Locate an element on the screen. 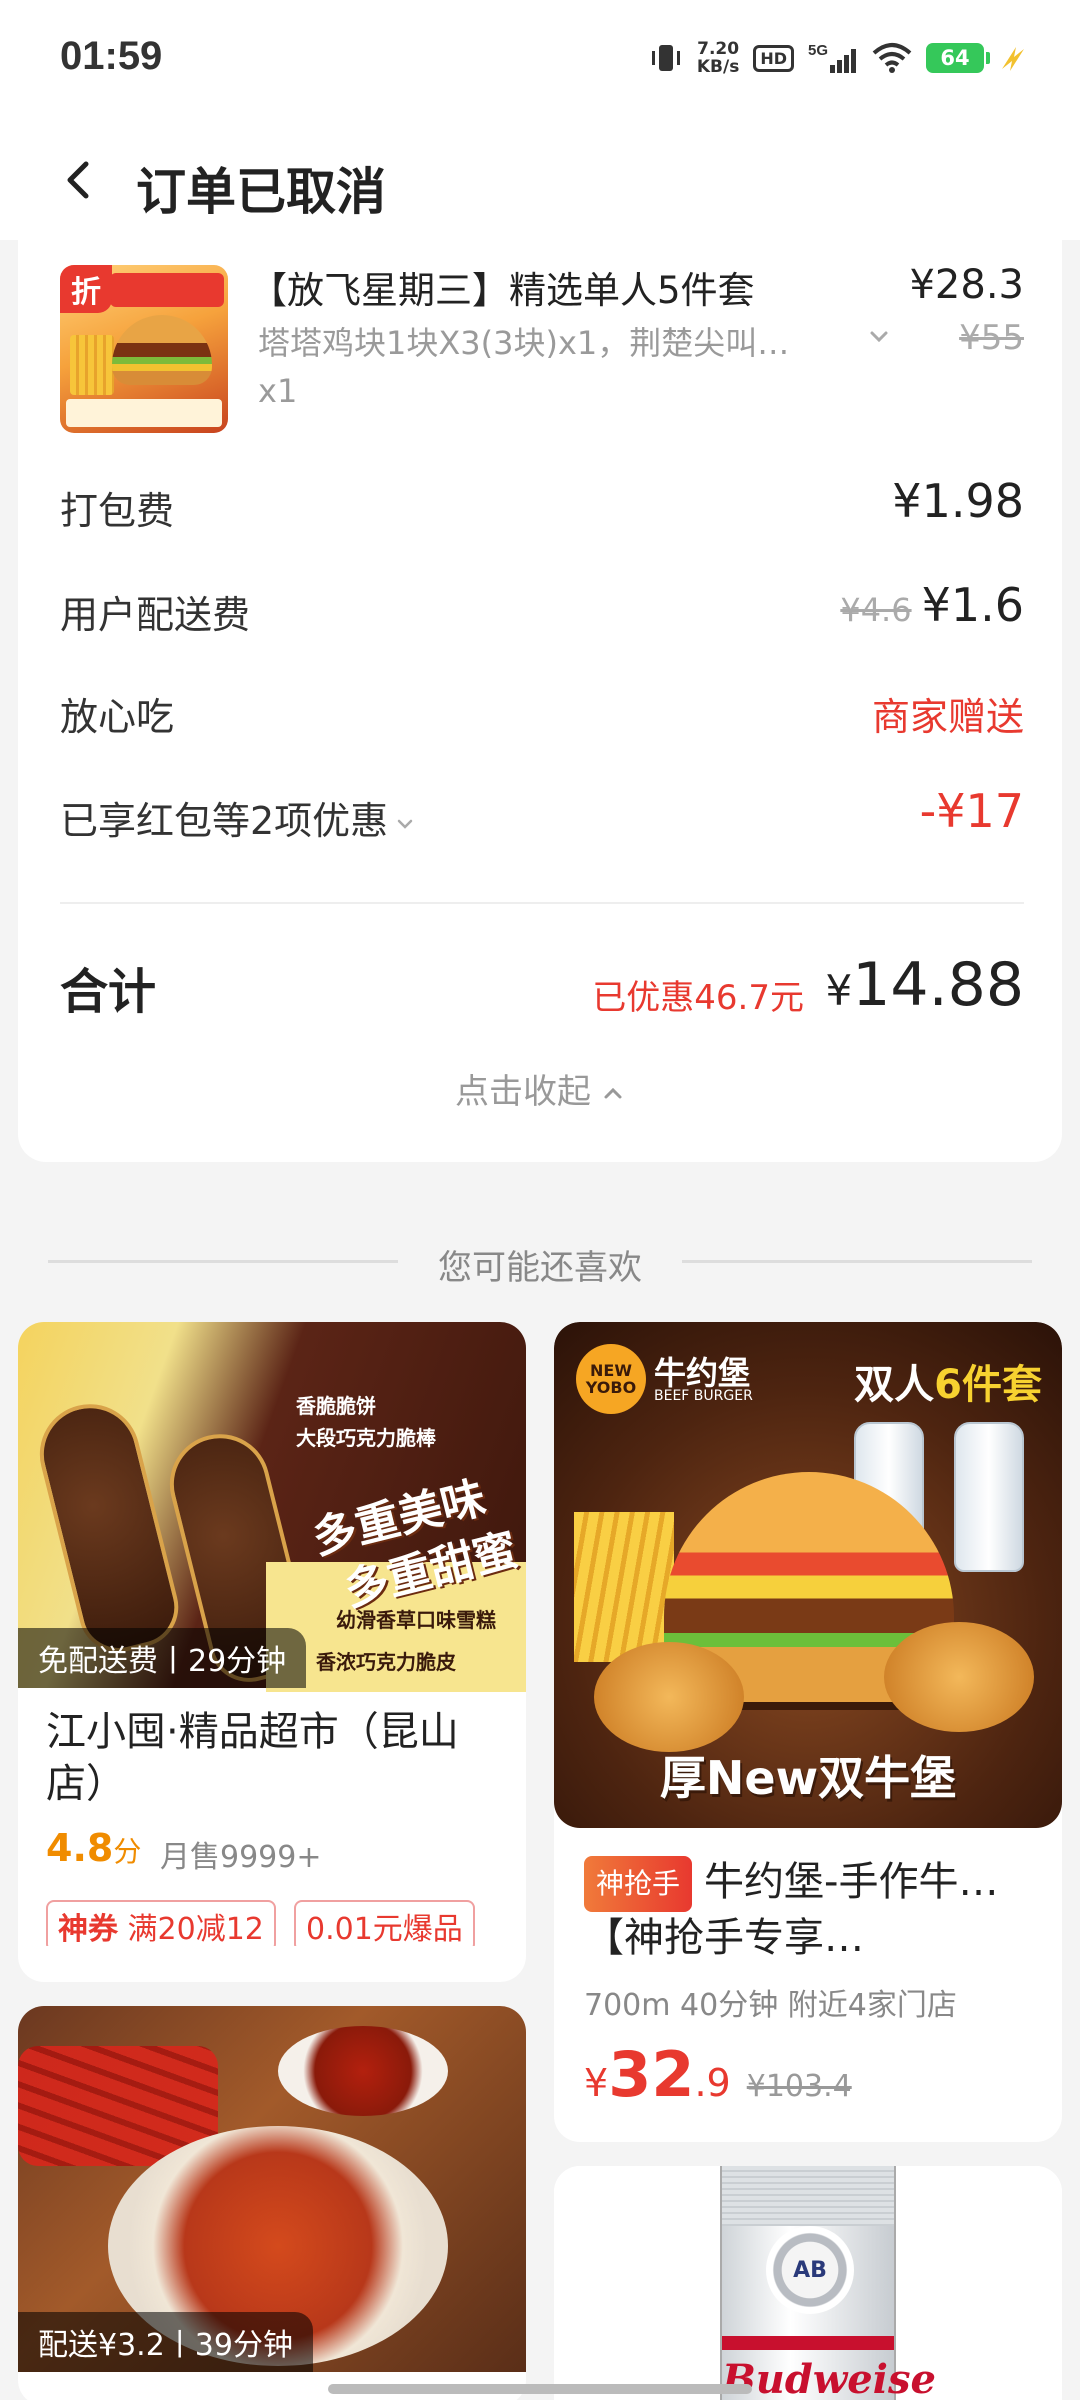 Image resolution: width=1080 pixels, height=2400 pixels. discounts-toggle: 已享红包等2项优惠 is located at coordinates (238, 817).